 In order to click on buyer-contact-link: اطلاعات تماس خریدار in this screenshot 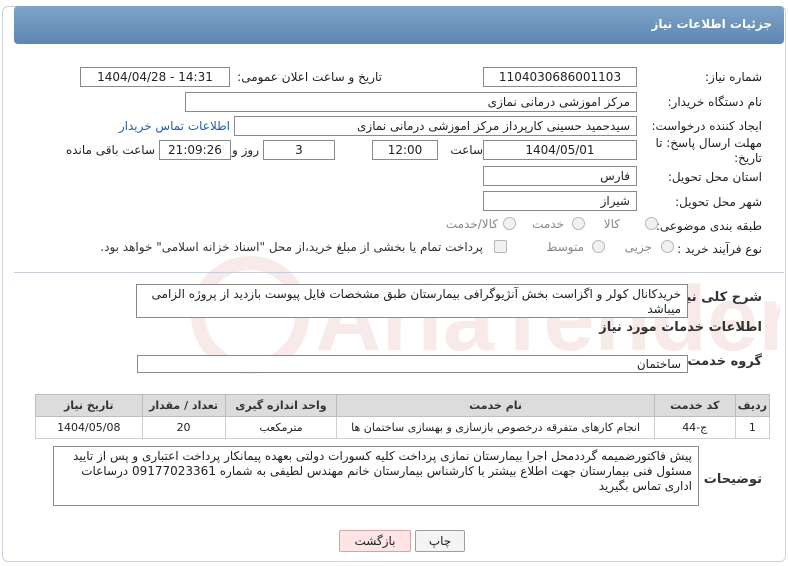, I will do `click(174, 126)`.